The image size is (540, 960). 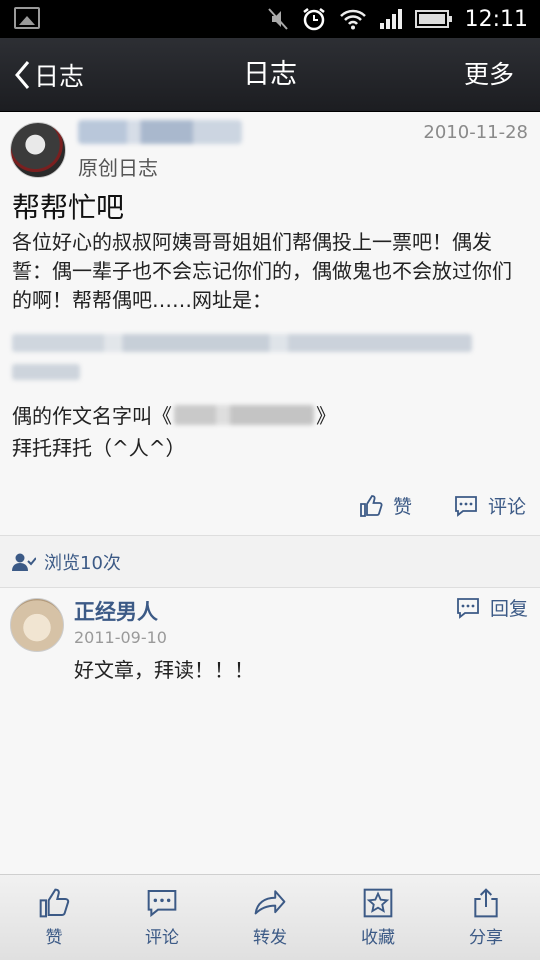 I want to click on post-title: 帮帮忙吧, so click(x=68, y=207).